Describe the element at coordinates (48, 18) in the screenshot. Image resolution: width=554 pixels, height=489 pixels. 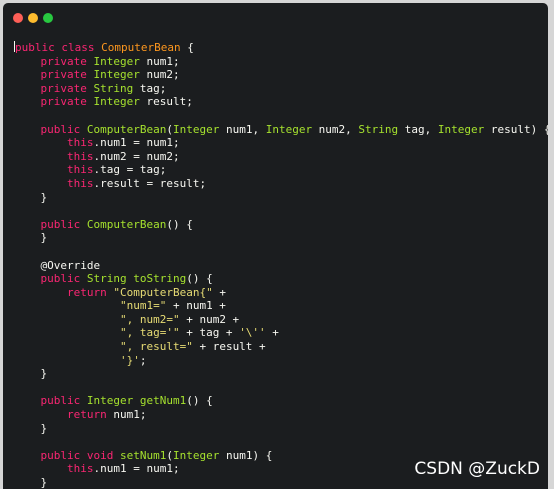
I see `zoom-button` at that location.